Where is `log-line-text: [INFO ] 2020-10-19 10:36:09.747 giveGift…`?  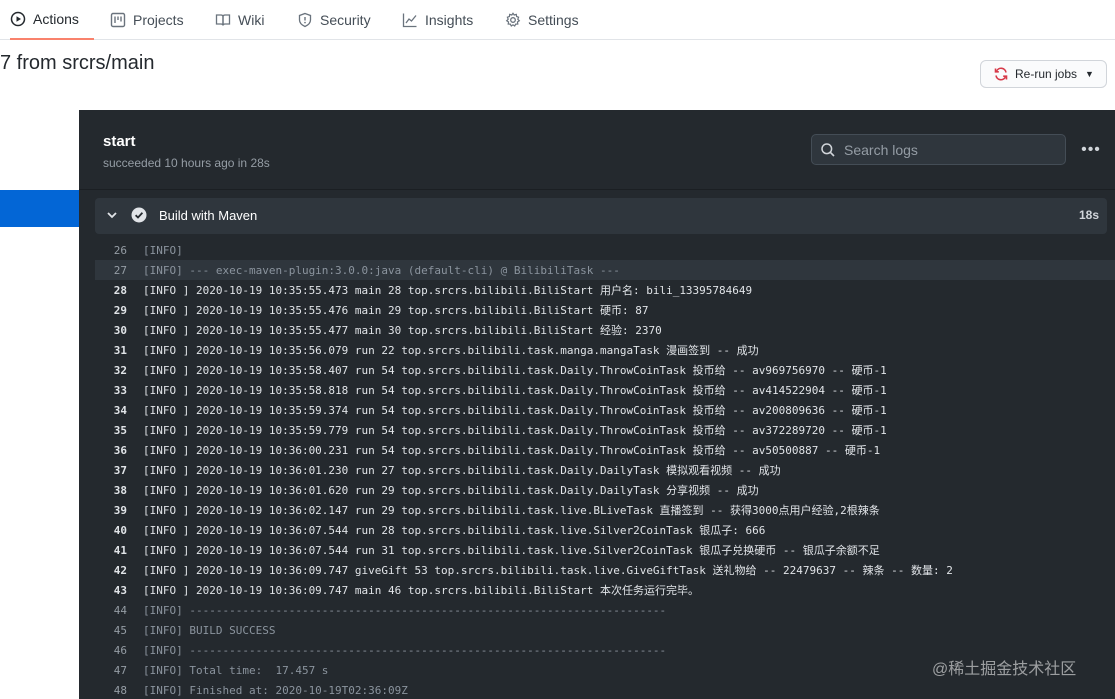 log-line-text: [INFO ] 2020-10-19 10:36:09.747 giveGift… is located at coordinates (548, 570).